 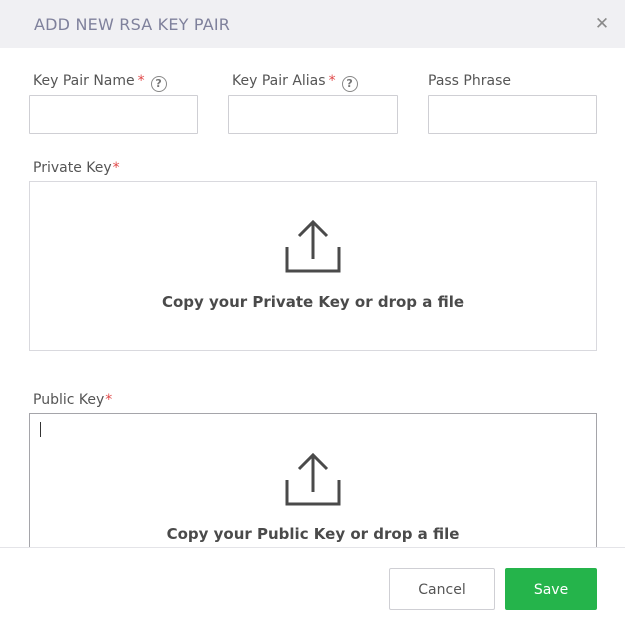 I want to click on dialog-footer: Cancel Save, so click(x=312, y=587).